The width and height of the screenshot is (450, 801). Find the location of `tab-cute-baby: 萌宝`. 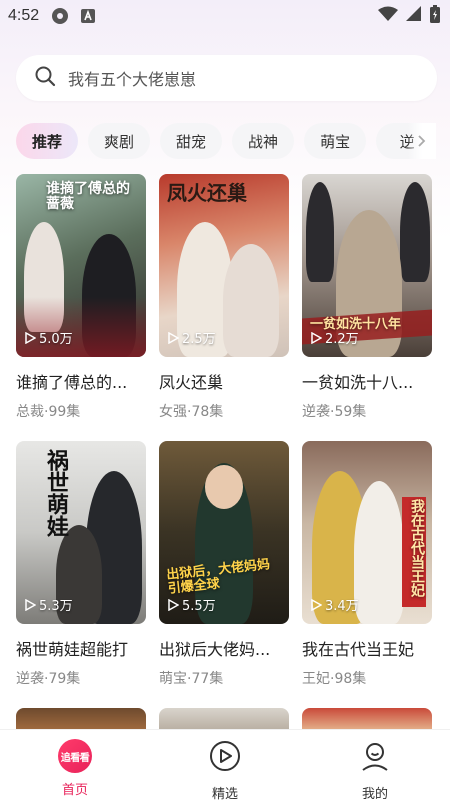

tab-cute-baby: 萌宝 is located at coordinates (335, 141).